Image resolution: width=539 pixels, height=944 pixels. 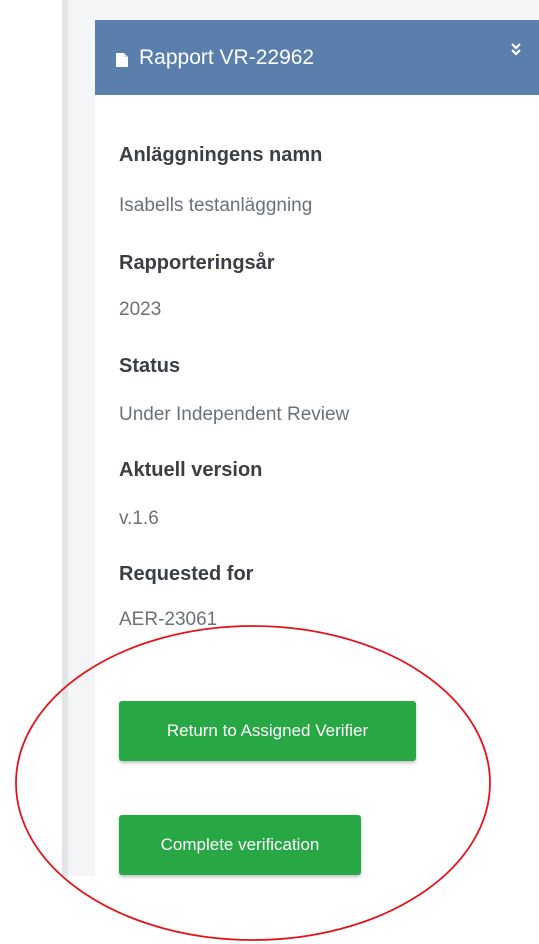 I want to click on document-icon, so click(x=122, y=60).